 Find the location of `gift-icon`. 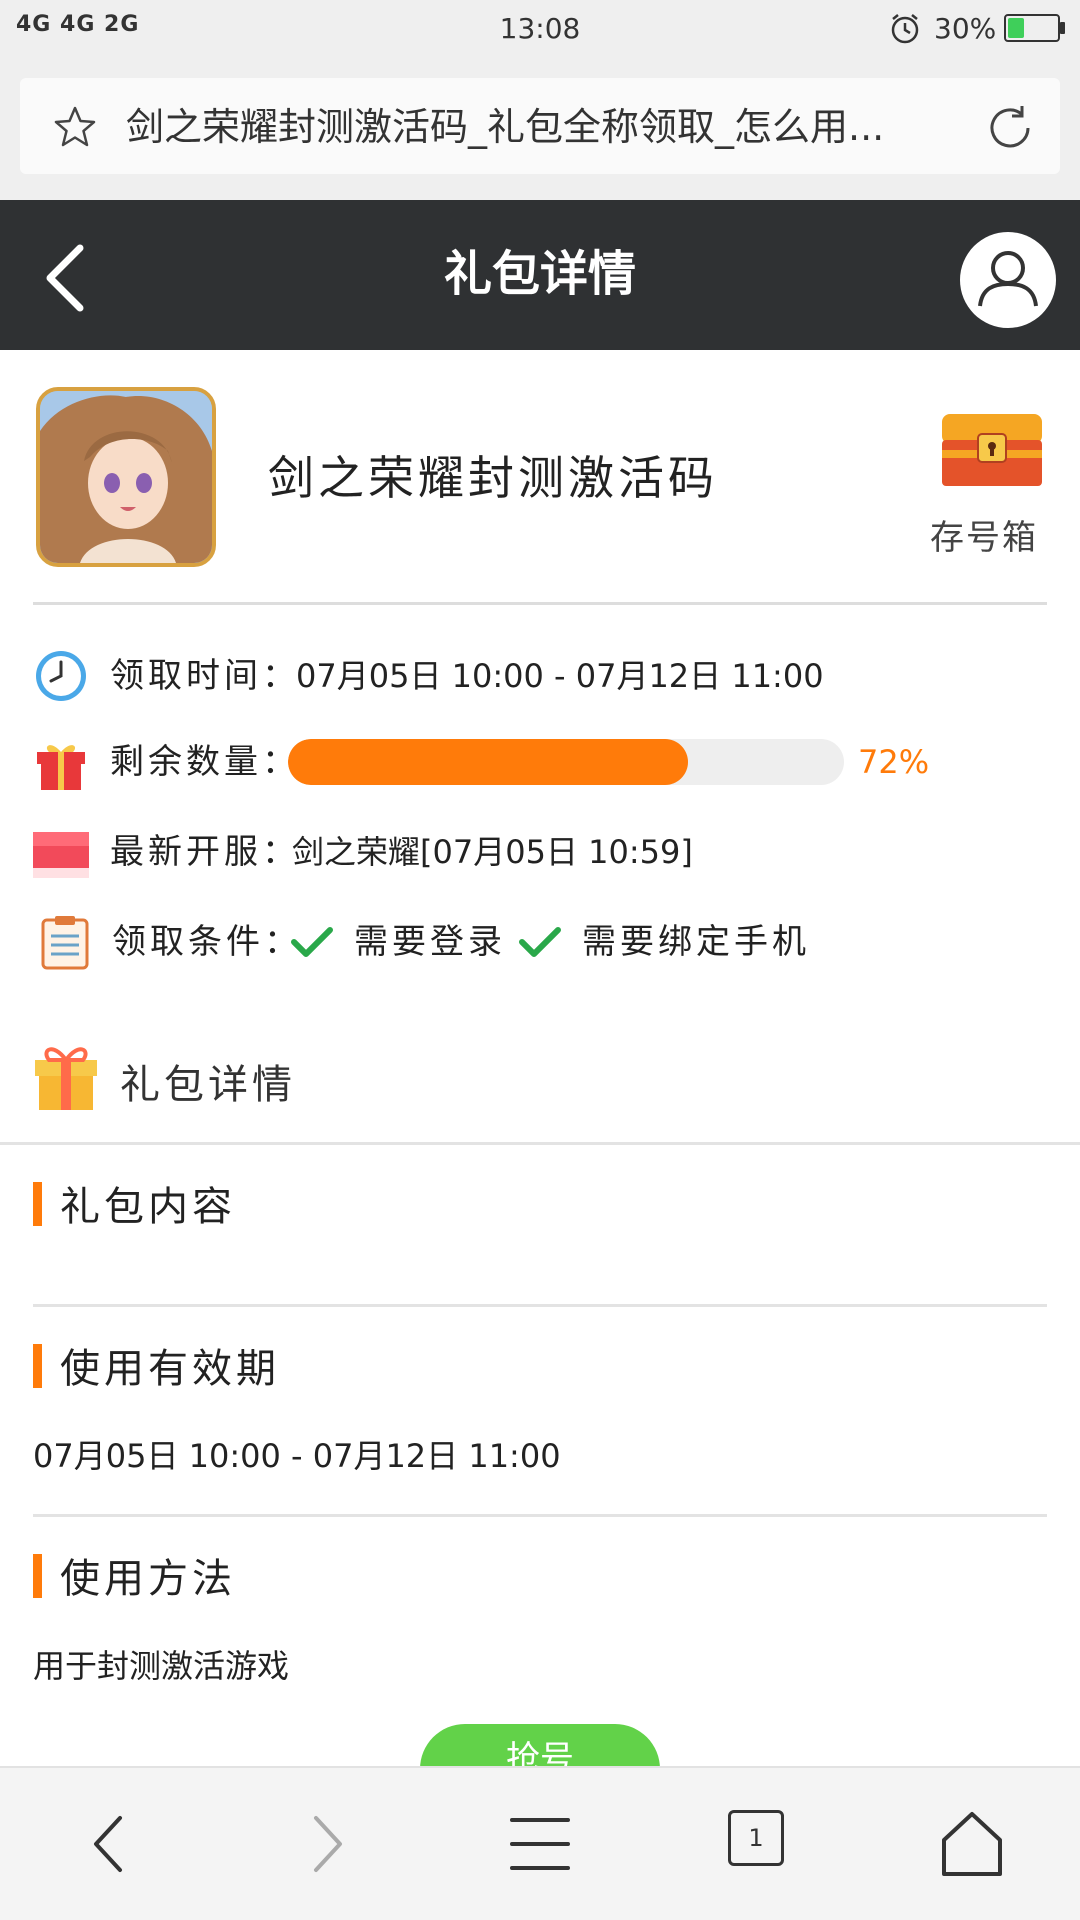

gift-icon is located at coordinates (61, 767).